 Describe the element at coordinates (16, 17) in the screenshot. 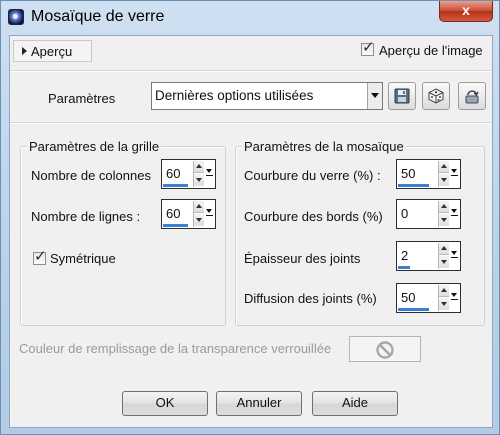

I see `app-icon` at that location.